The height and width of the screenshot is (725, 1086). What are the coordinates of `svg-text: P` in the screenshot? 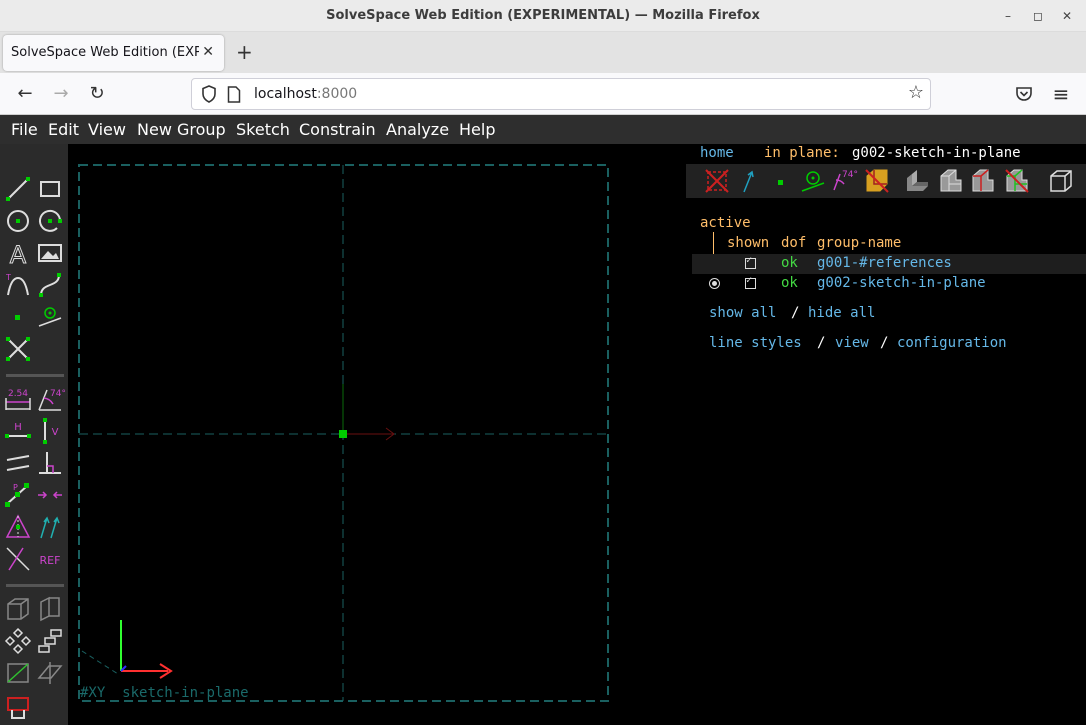 It's located at (15, 487).